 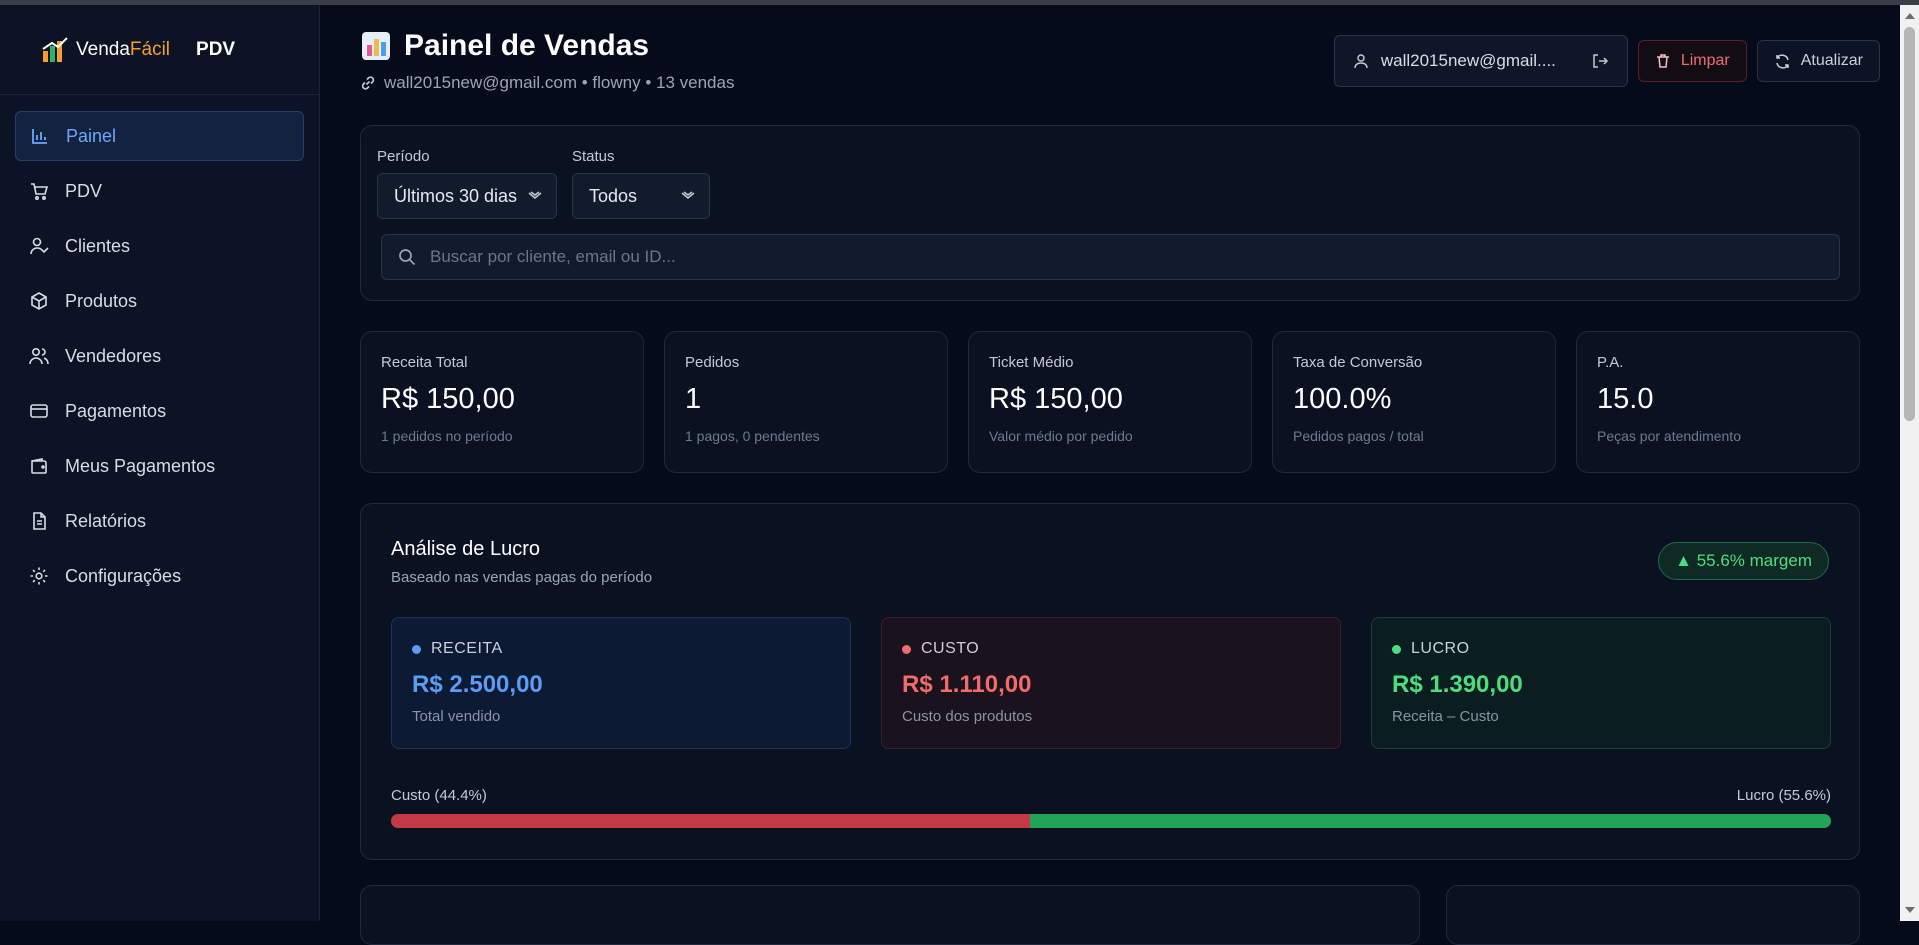 What do you see at coordinates (1910, 910) in the screenshot?
I see `scroll-down-arrow-icon` at bounding box center [1910, 910].